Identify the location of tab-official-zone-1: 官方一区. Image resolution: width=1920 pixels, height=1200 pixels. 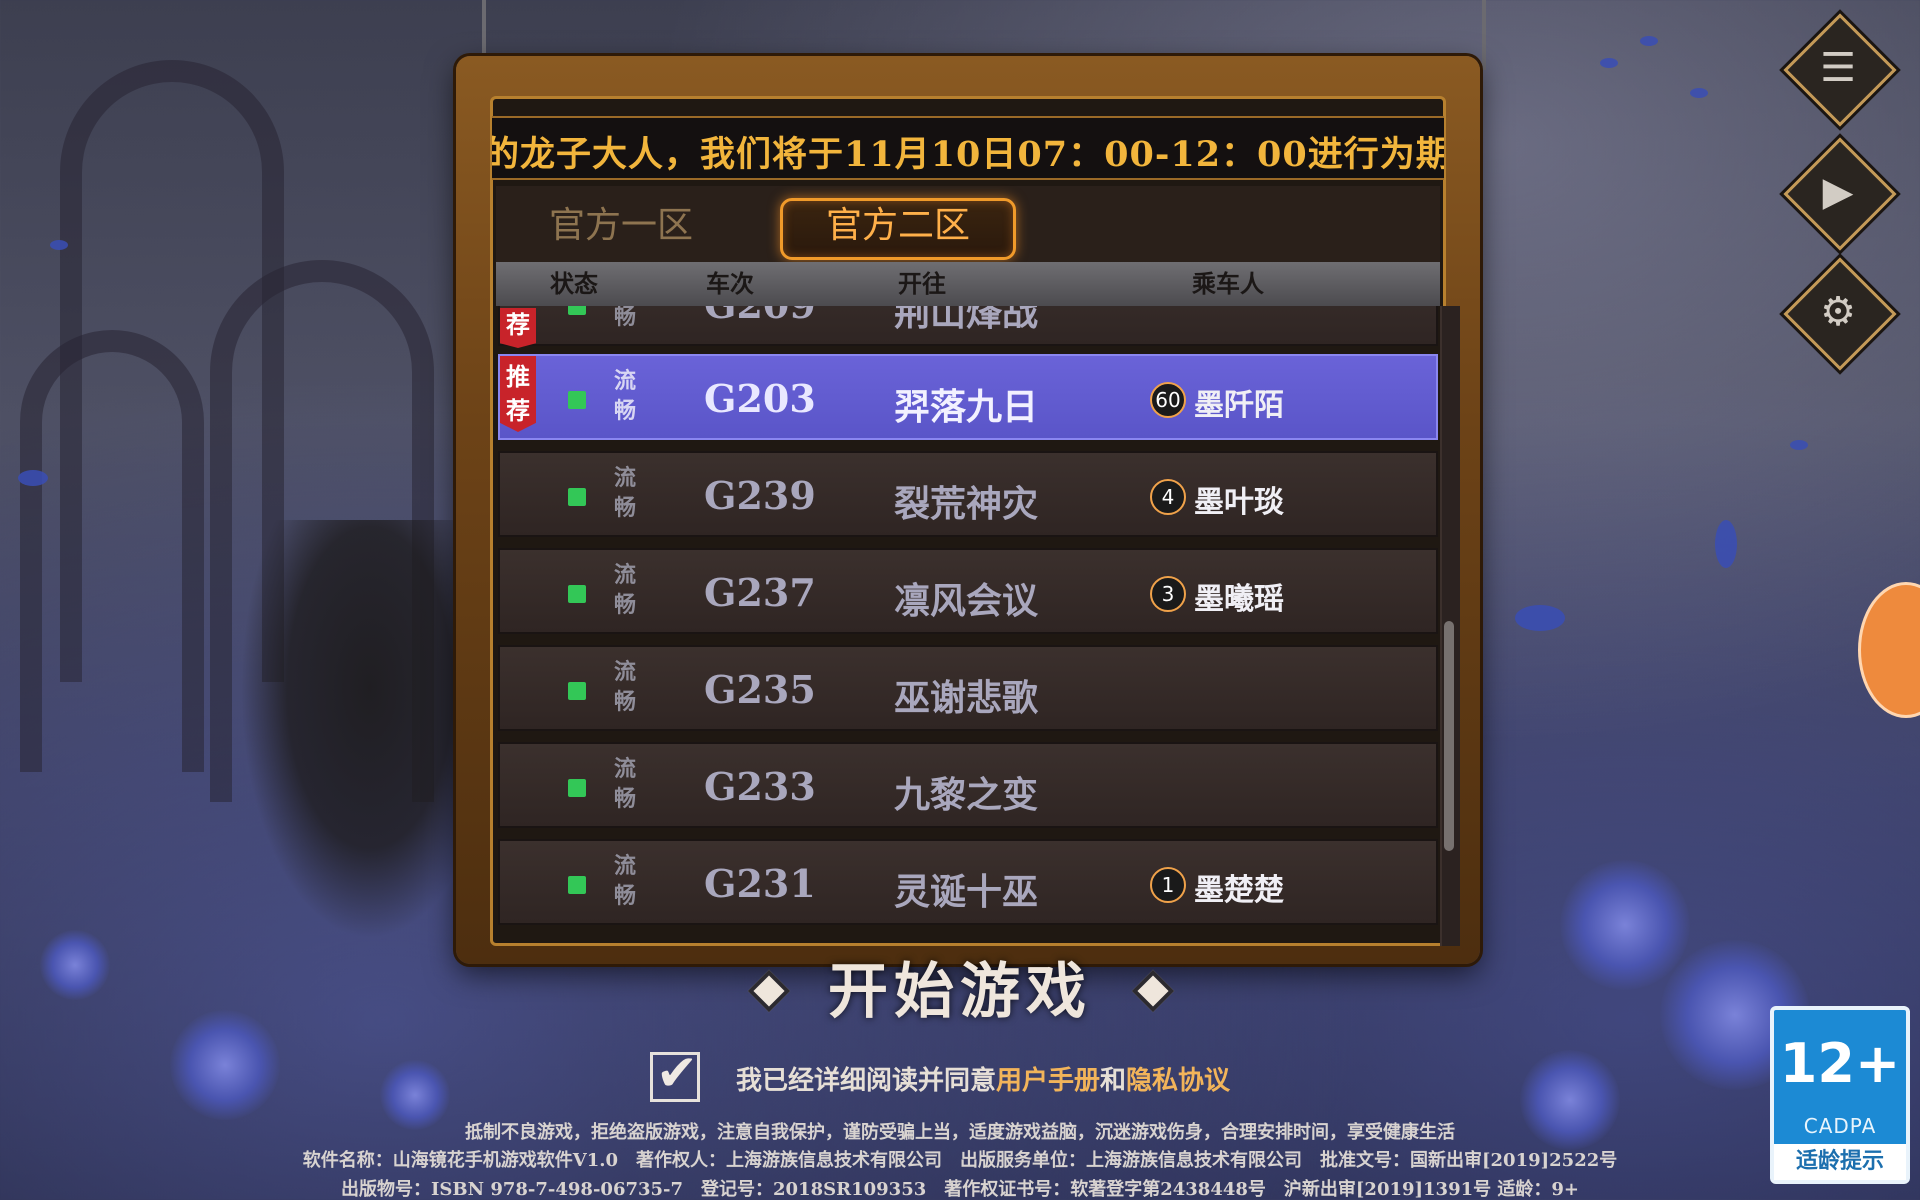
(621, 226).